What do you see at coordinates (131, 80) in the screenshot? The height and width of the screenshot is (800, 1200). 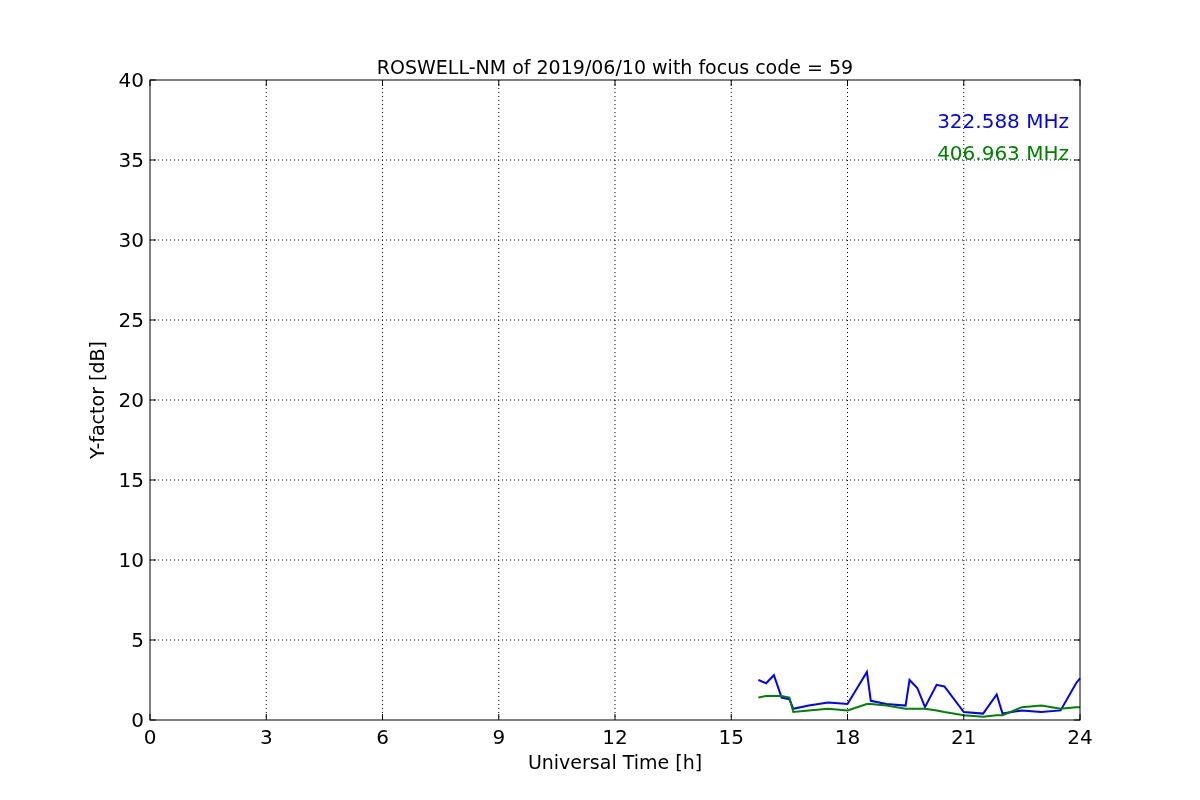 I see `y-tick-label: 40` at bounding box center [131, 80].